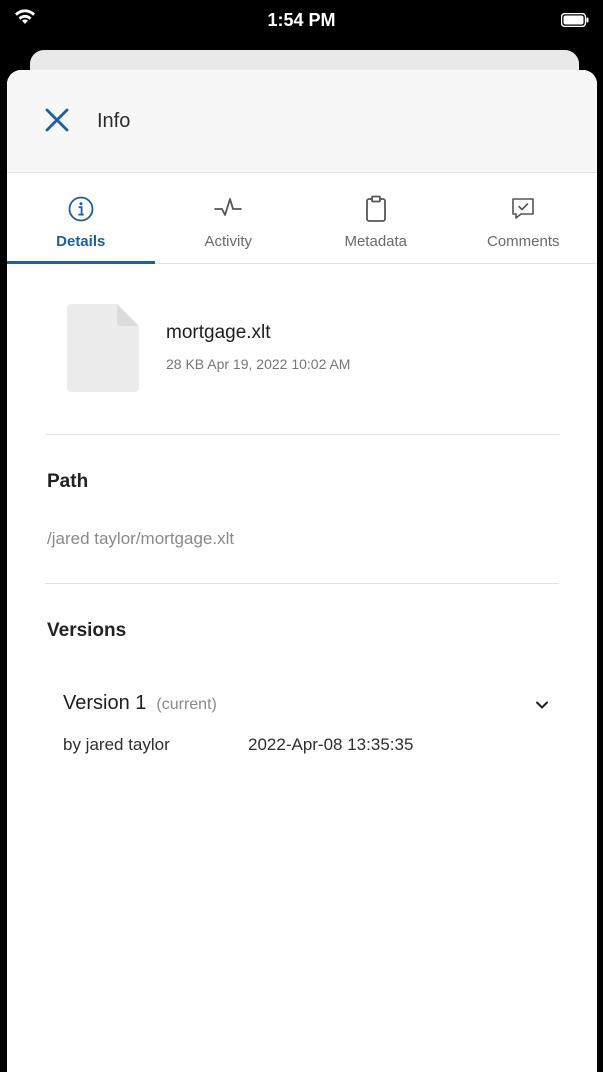 This screenshot has height=1072, width=603. I want to click on tab-metadata-label: Metadata, so click(376, 241).